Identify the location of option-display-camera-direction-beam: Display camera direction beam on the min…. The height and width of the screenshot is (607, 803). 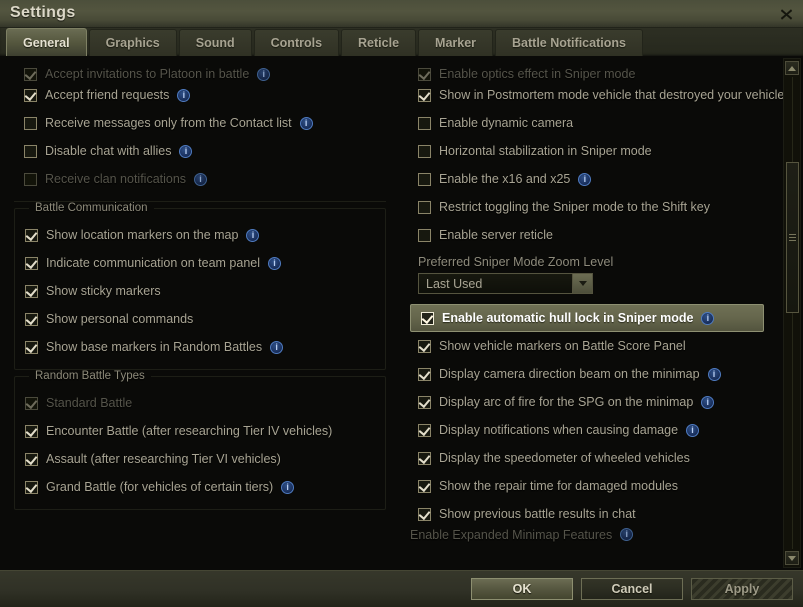
(590, 374).